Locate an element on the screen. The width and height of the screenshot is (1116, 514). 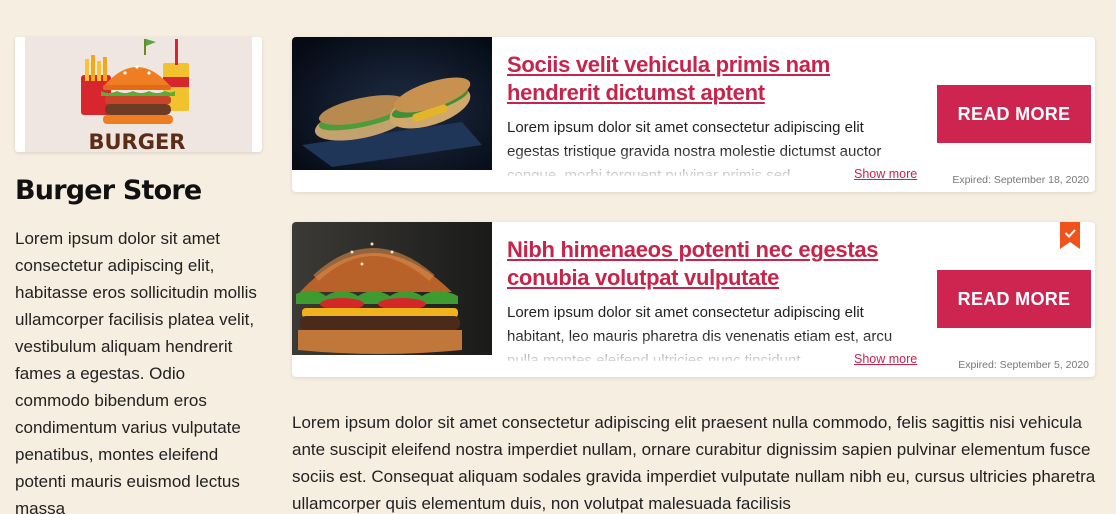
sandwich-photo is located at coordinates (392, 103).